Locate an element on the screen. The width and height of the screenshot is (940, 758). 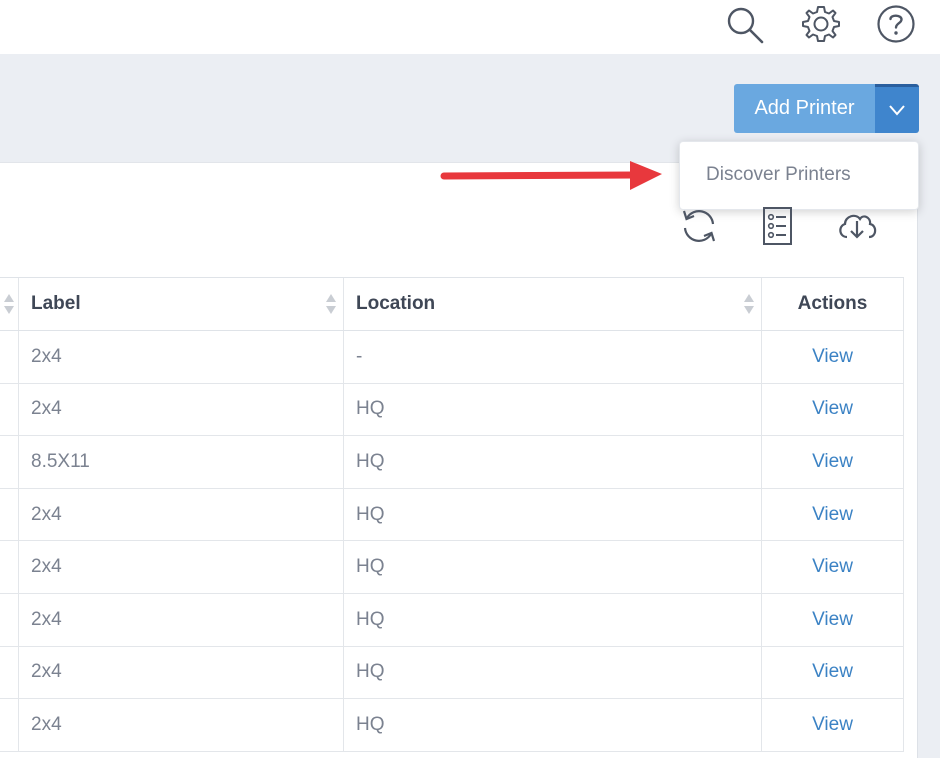
column-header-label-text: Label is located at coordinates (56, 303).